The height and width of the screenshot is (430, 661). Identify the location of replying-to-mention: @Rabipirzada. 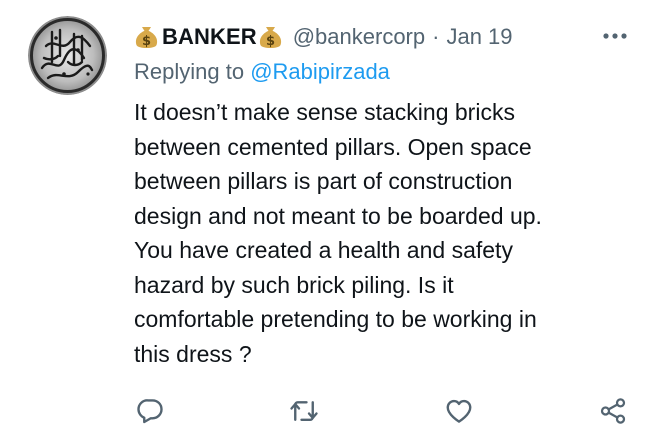
(320, 71).